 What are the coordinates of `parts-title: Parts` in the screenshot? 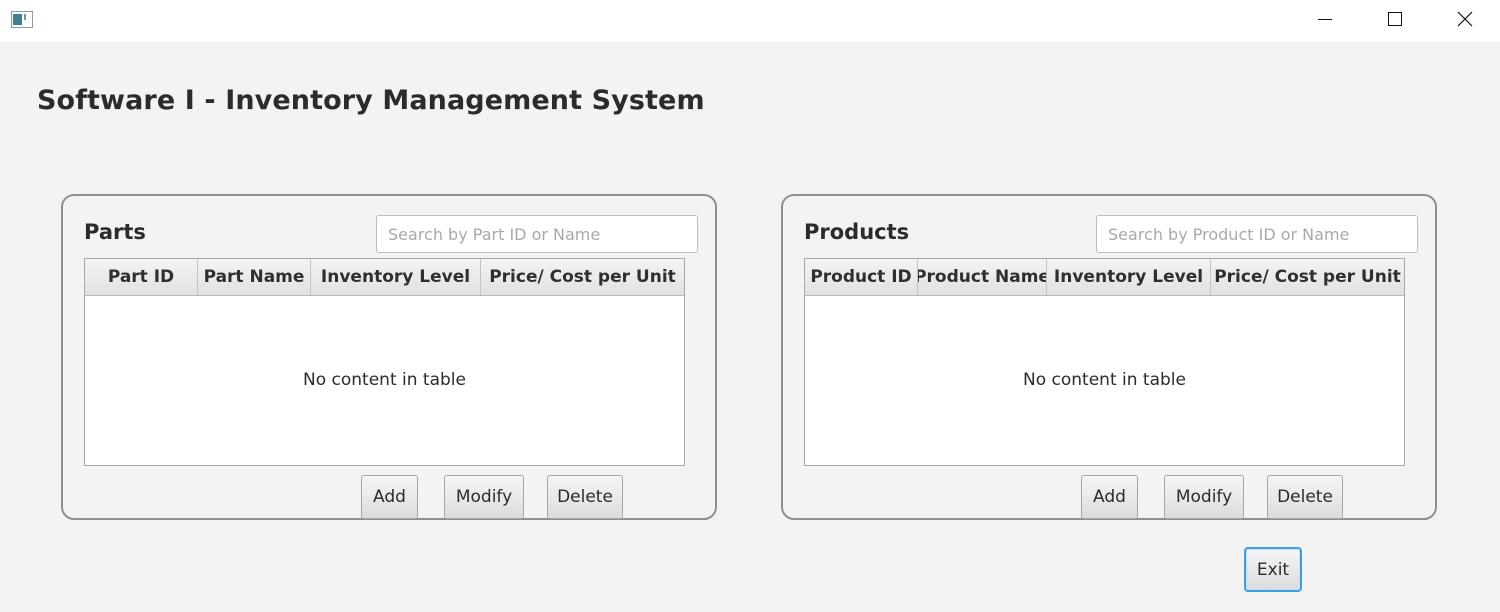 It's located at (115, 232).